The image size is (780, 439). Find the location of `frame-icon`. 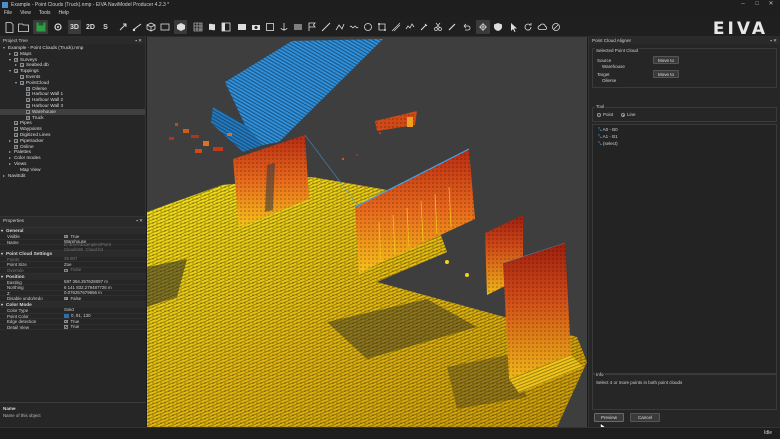

frame-icon is located at coordinates (270, 27).